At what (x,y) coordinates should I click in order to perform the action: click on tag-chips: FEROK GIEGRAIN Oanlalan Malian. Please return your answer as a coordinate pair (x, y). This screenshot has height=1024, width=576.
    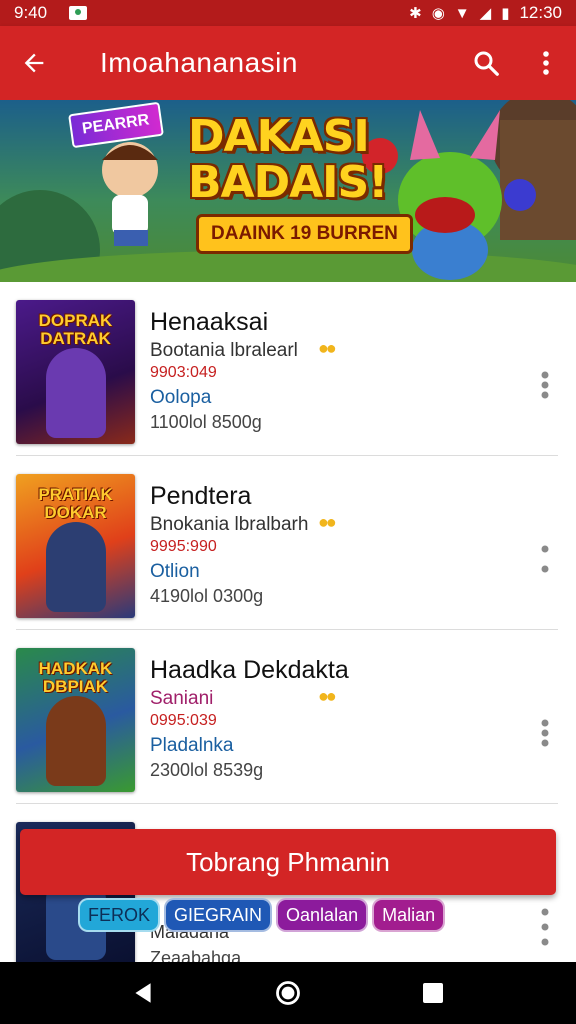
    Looking at the image, I should click on (262, 915).